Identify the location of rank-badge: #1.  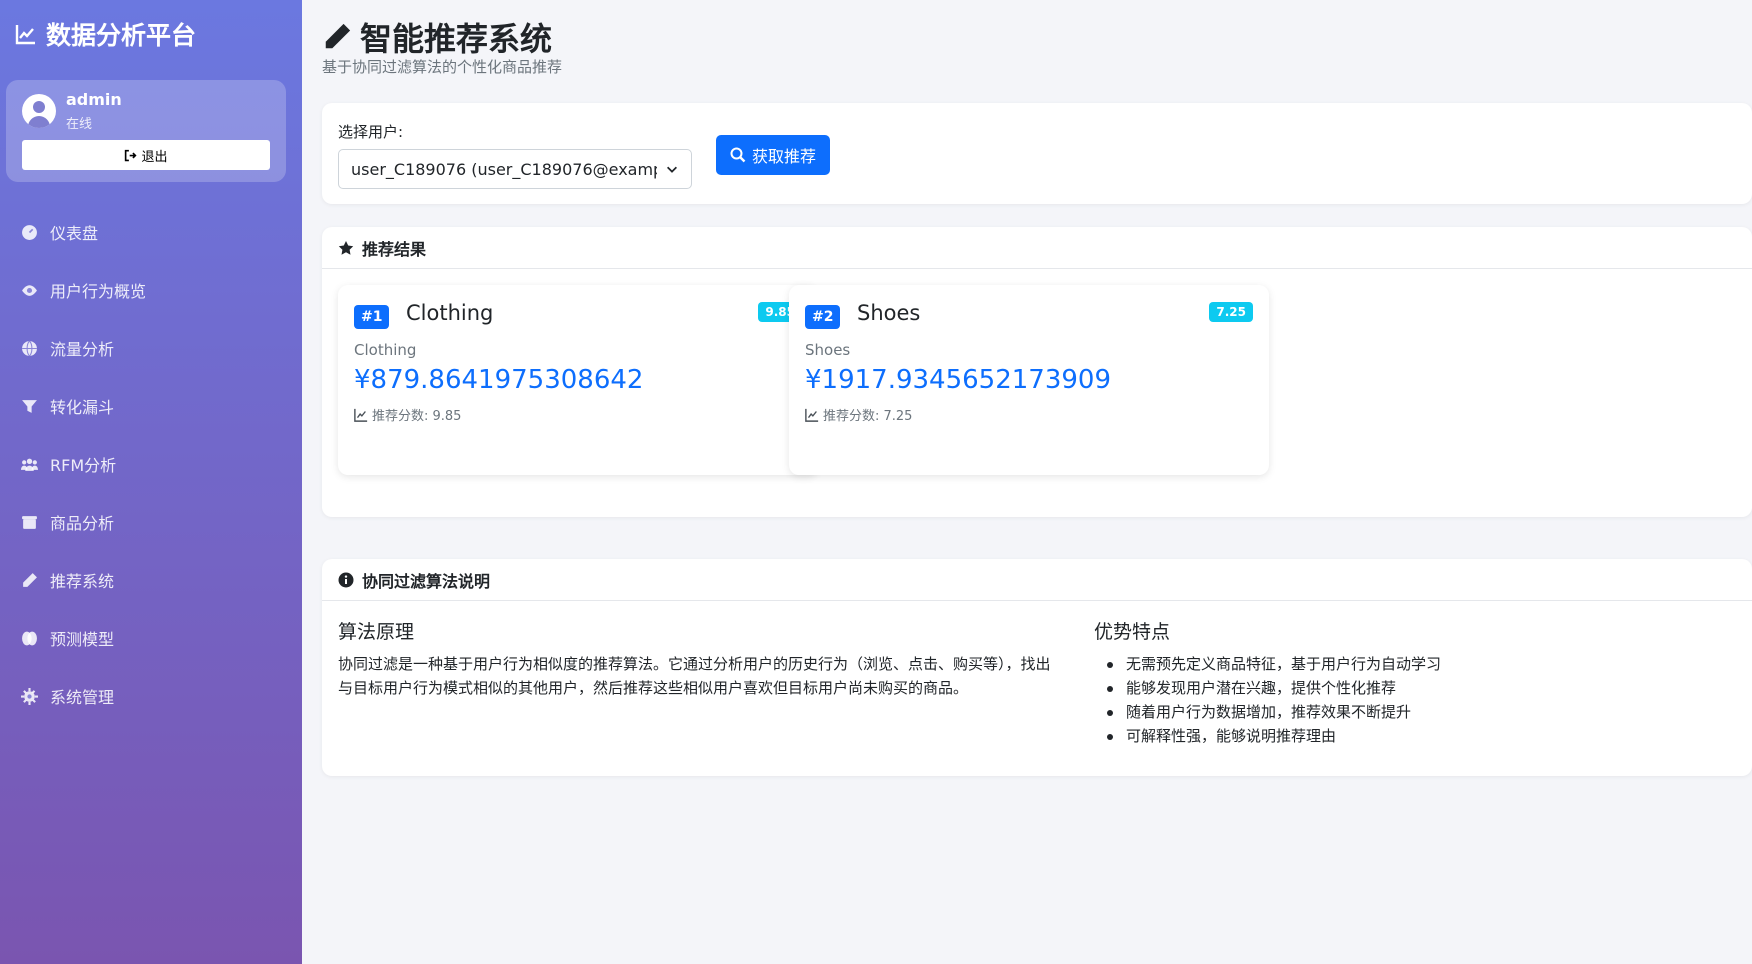
(372, 317).